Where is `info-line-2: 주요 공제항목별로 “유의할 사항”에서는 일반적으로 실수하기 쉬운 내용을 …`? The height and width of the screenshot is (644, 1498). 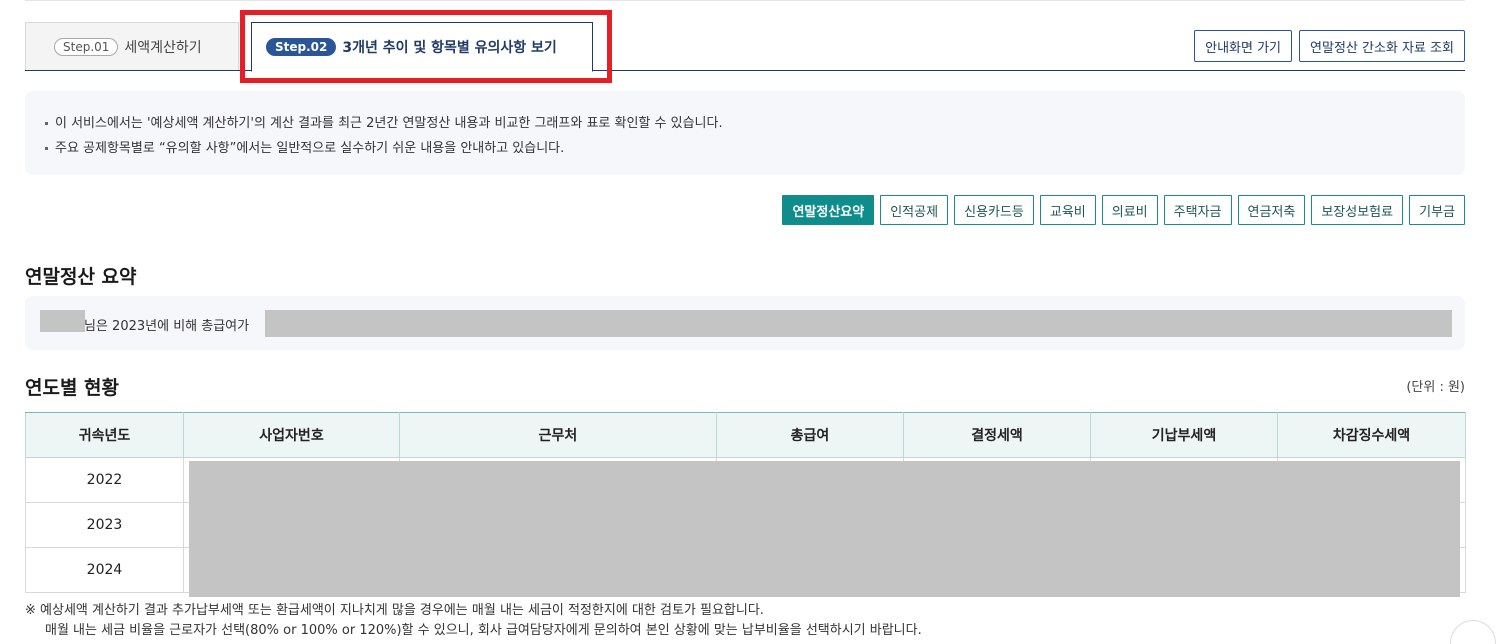
info-line-2: 주요 공제항목별로 “유의할 사항”에서는 일반적으로 실수하기 쉬운 내용을 … is located at coordinates (745, 148).